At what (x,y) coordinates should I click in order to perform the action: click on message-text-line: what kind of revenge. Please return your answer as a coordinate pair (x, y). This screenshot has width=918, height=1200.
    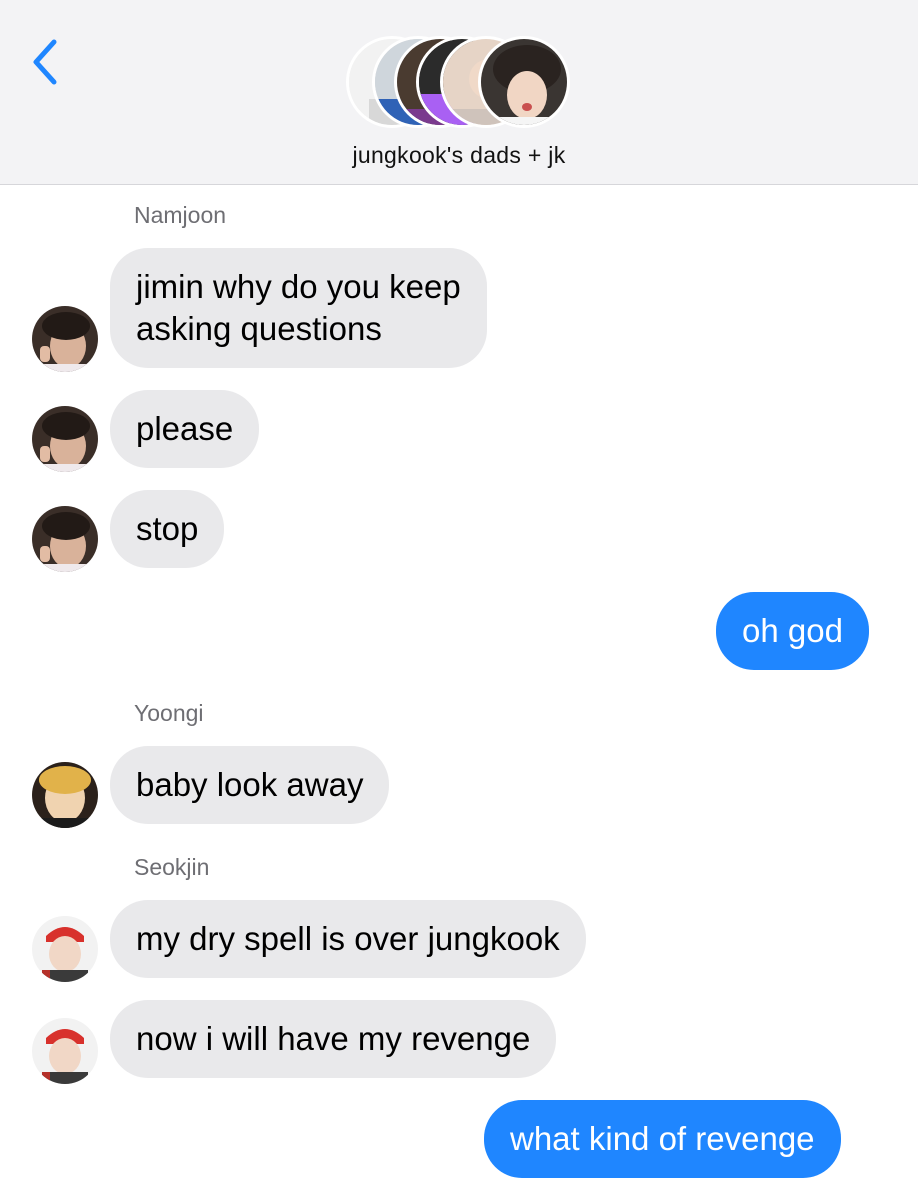
    Looking at the image, I should click on (662, 1138).